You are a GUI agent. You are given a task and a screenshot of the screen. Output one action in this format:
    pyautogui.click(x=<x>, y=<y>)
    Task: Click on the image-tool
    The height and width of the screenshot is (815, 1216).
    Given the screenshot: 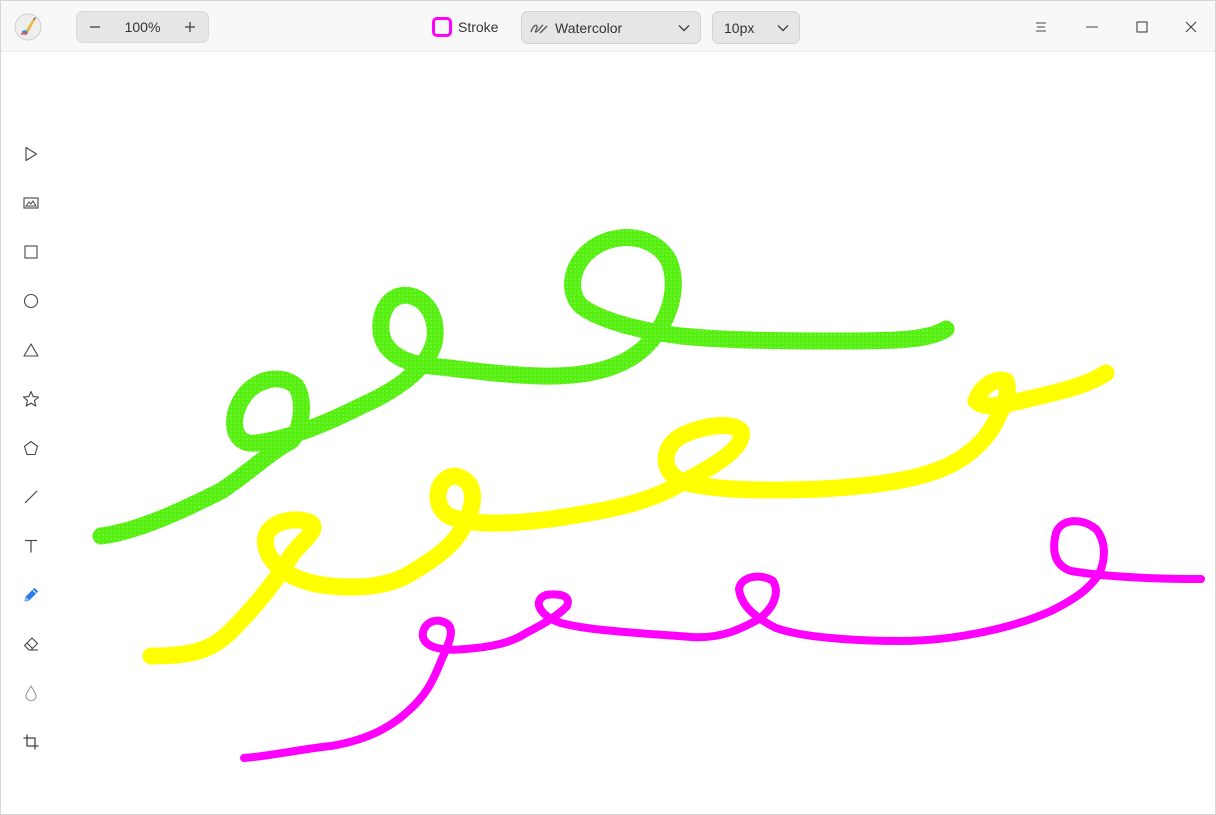 What is the action you would take?
    pyautogui.click(x=31, y=203)
    